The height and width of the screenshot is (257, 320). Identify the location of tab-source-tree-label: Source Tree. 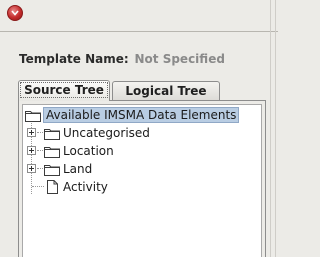
(64, 90).